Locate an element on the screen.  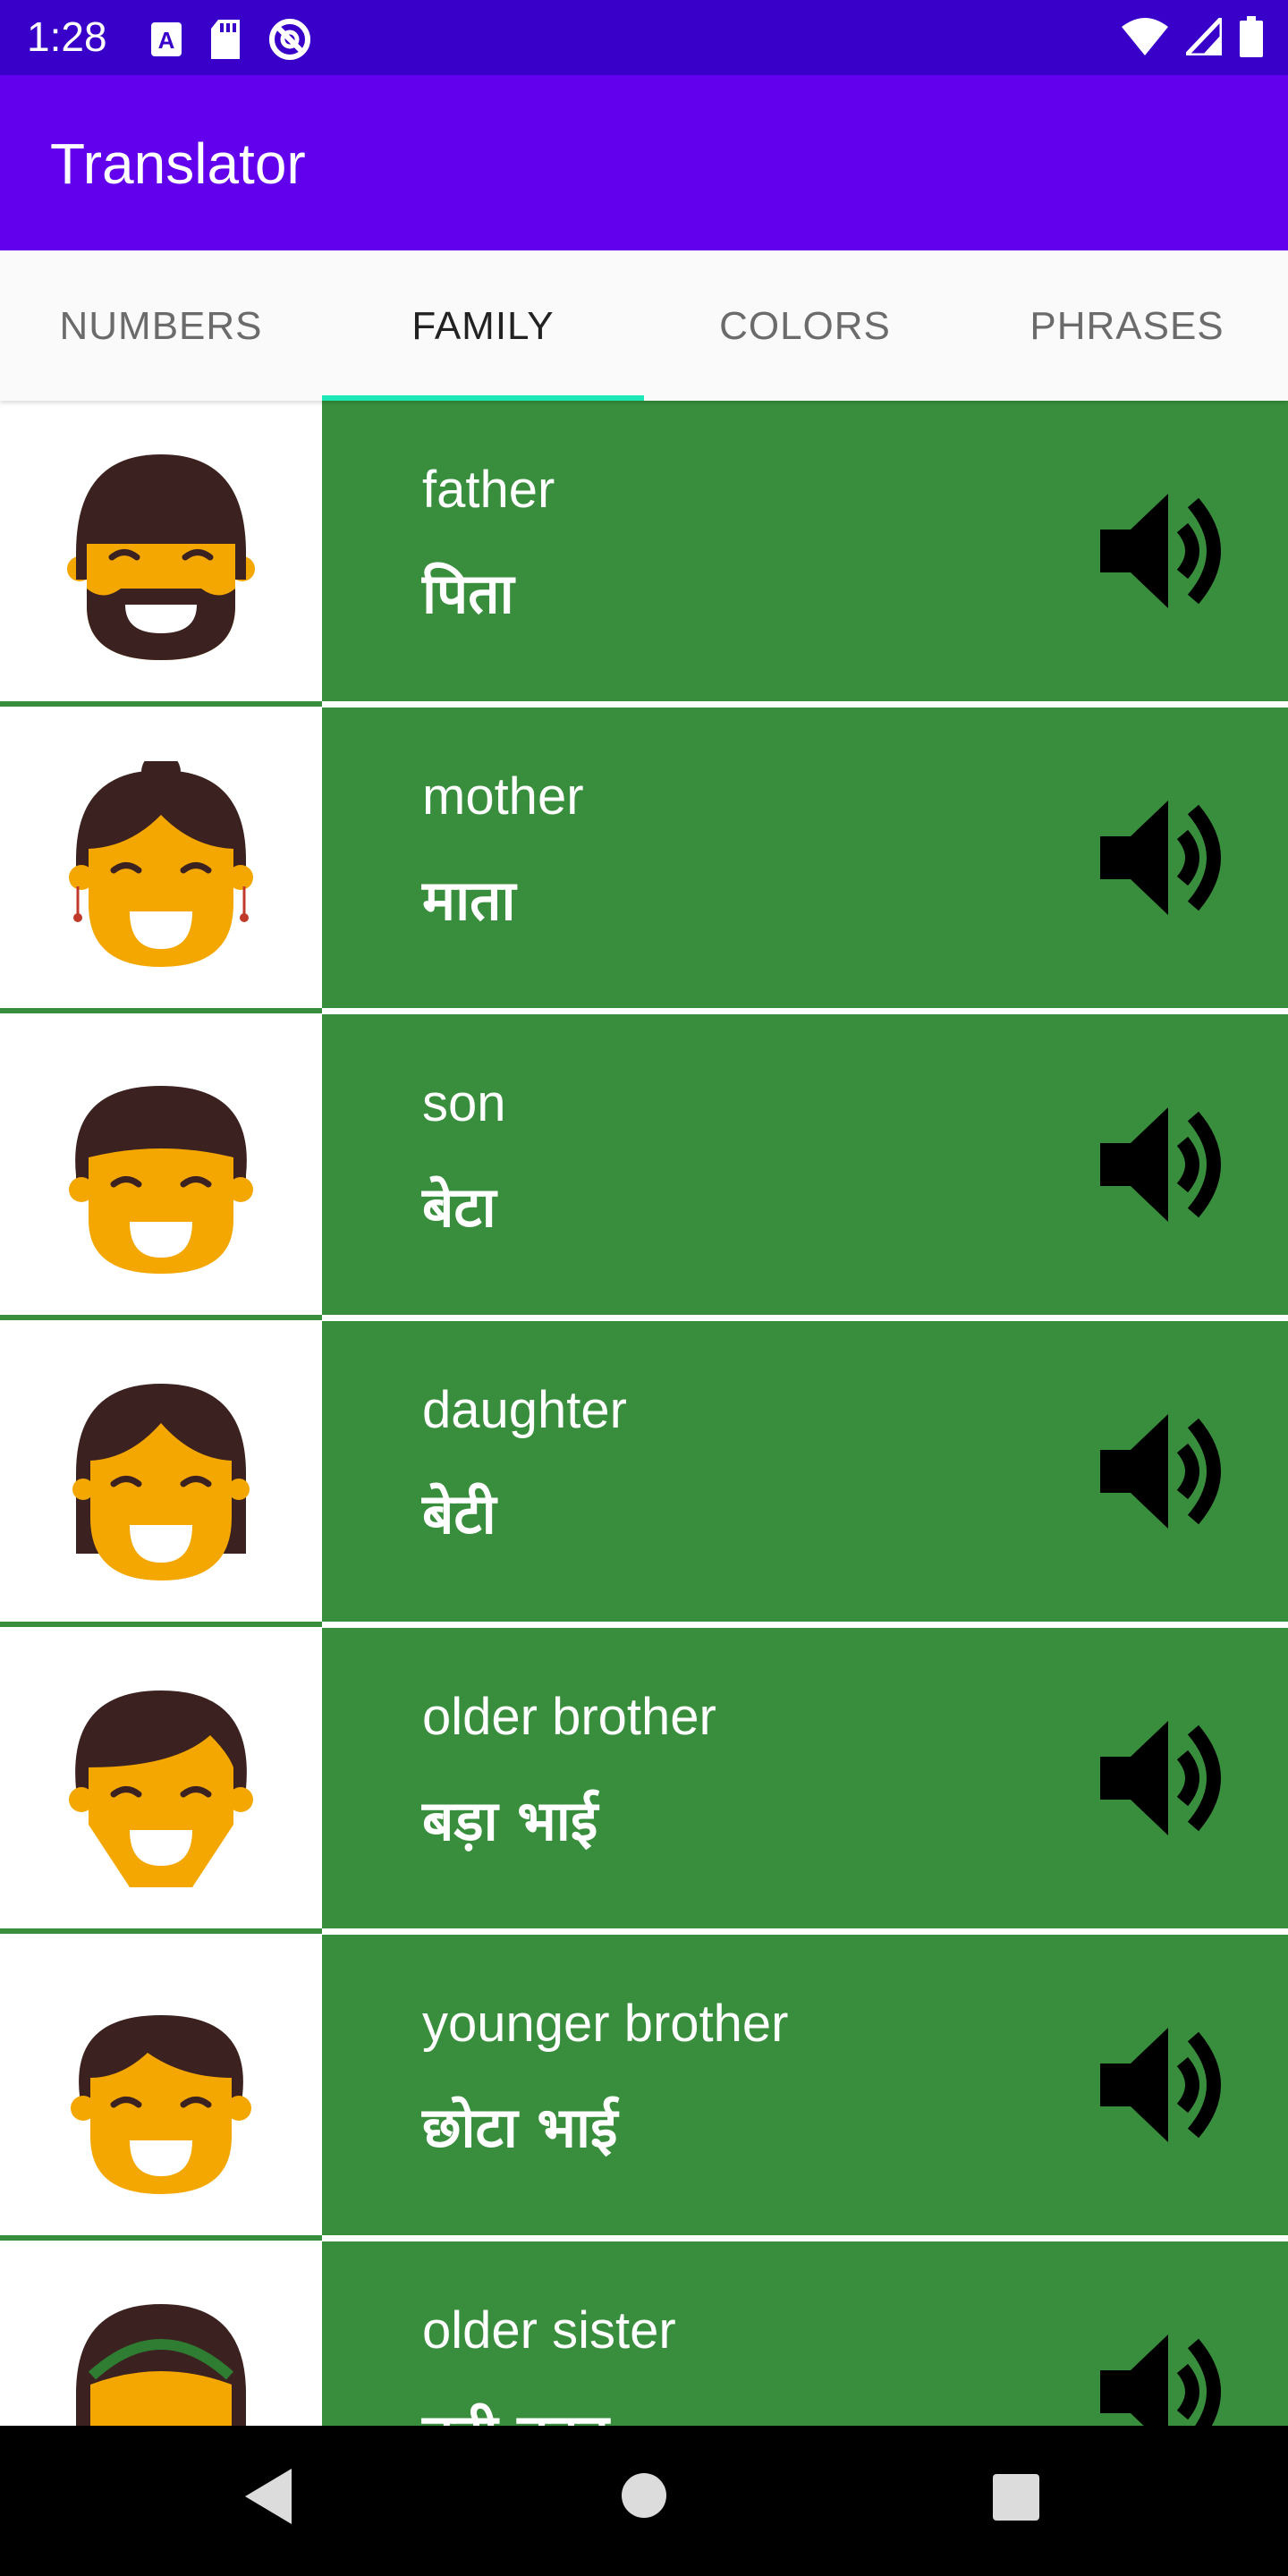
signal-icon is located at coordinates (1204, 36).